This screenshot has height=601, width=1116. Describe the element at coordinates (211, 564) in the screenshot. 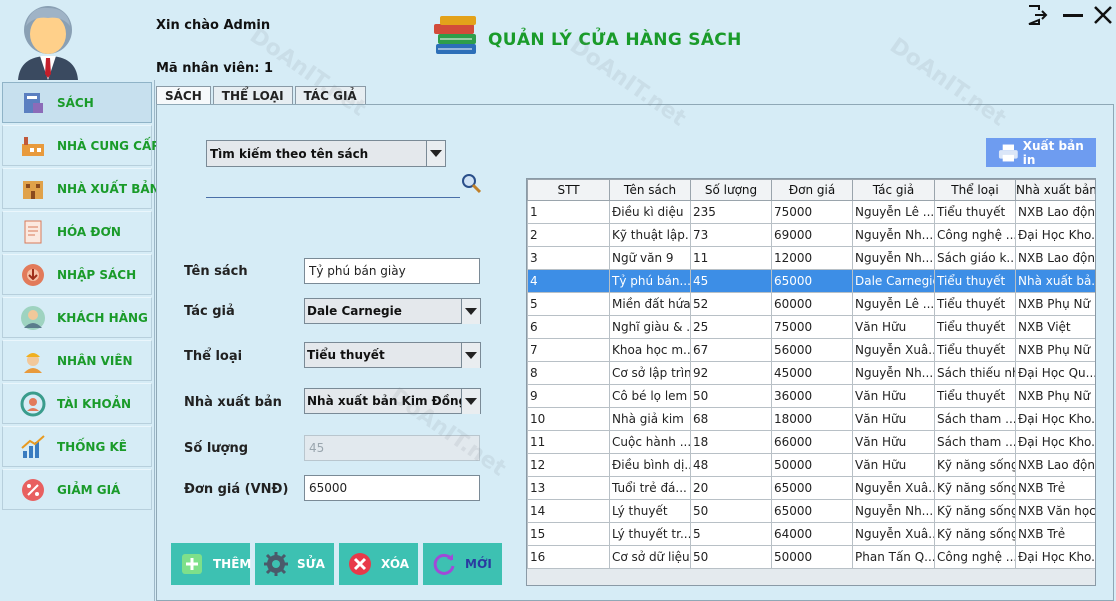

I see `add-button: THÊM` at that location.